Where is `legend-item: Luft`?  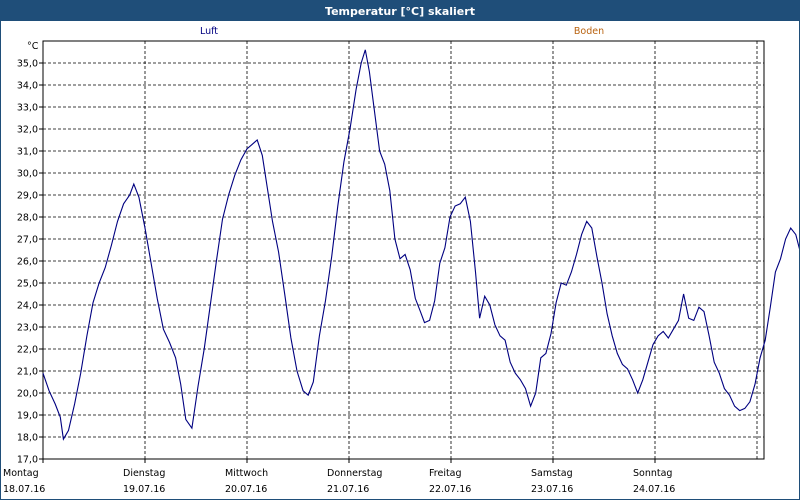 legend-item: Luft is located at coordinates (209, 31).